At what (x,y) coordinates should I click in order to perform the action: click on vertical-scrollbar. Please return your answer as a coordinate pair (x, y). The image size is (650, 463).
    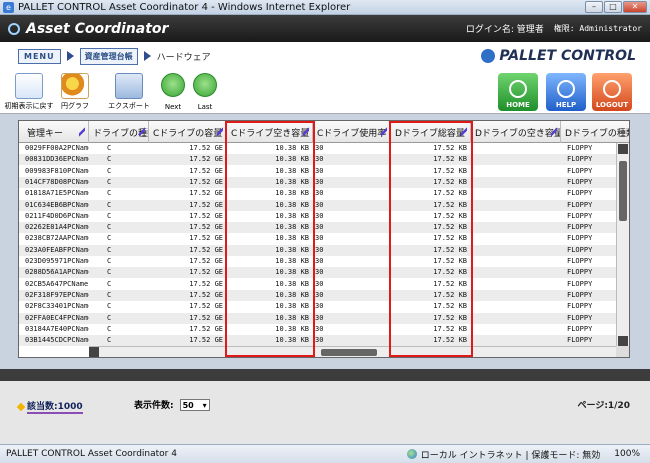
    Looking at the image, I should click on (622, 245).